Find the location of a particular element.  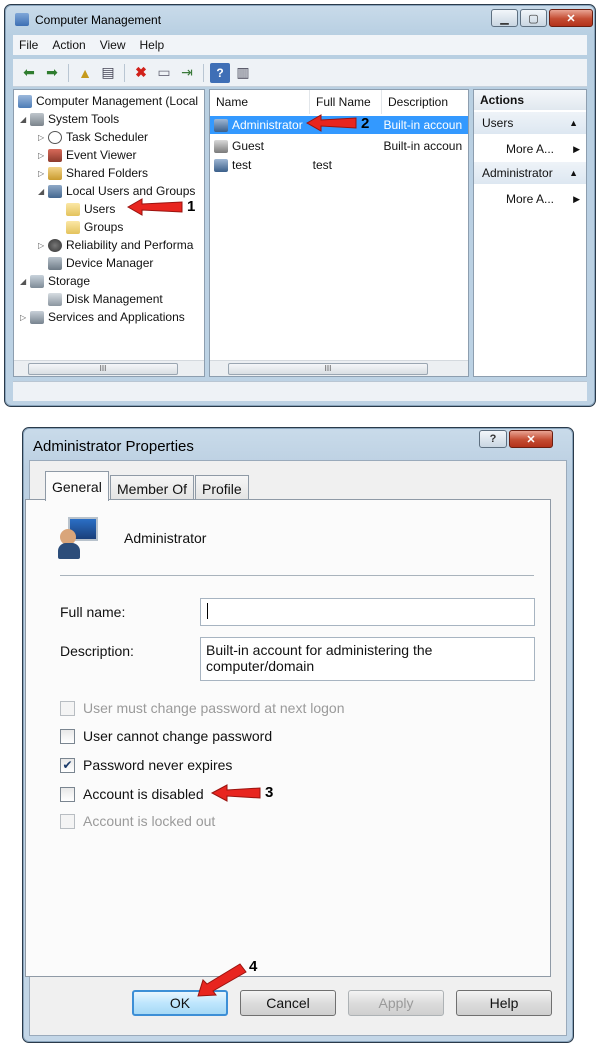

help-question-button: ? is located at coordinates (493, 439).